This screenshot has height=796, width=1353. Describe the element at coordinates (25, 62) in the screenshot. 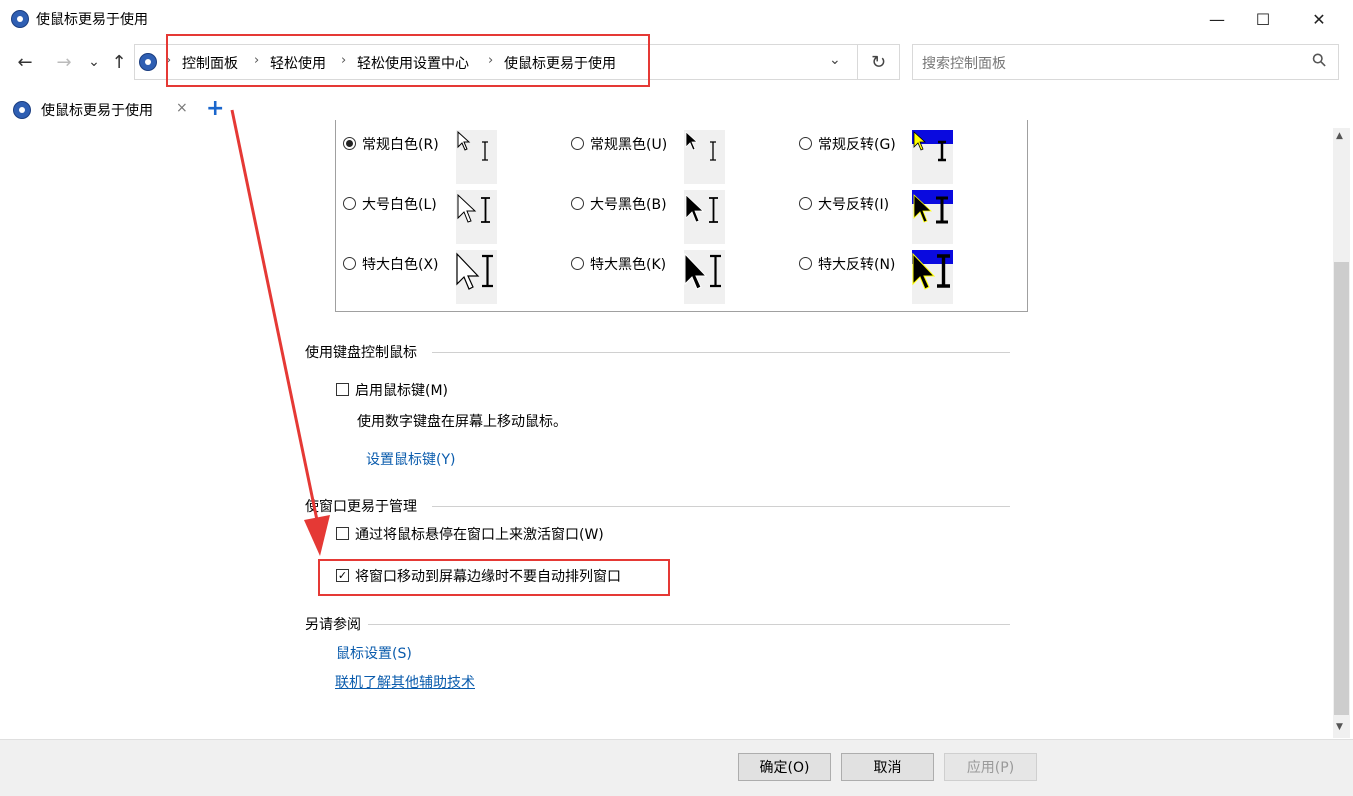

I see `back-button: ←` at that location.